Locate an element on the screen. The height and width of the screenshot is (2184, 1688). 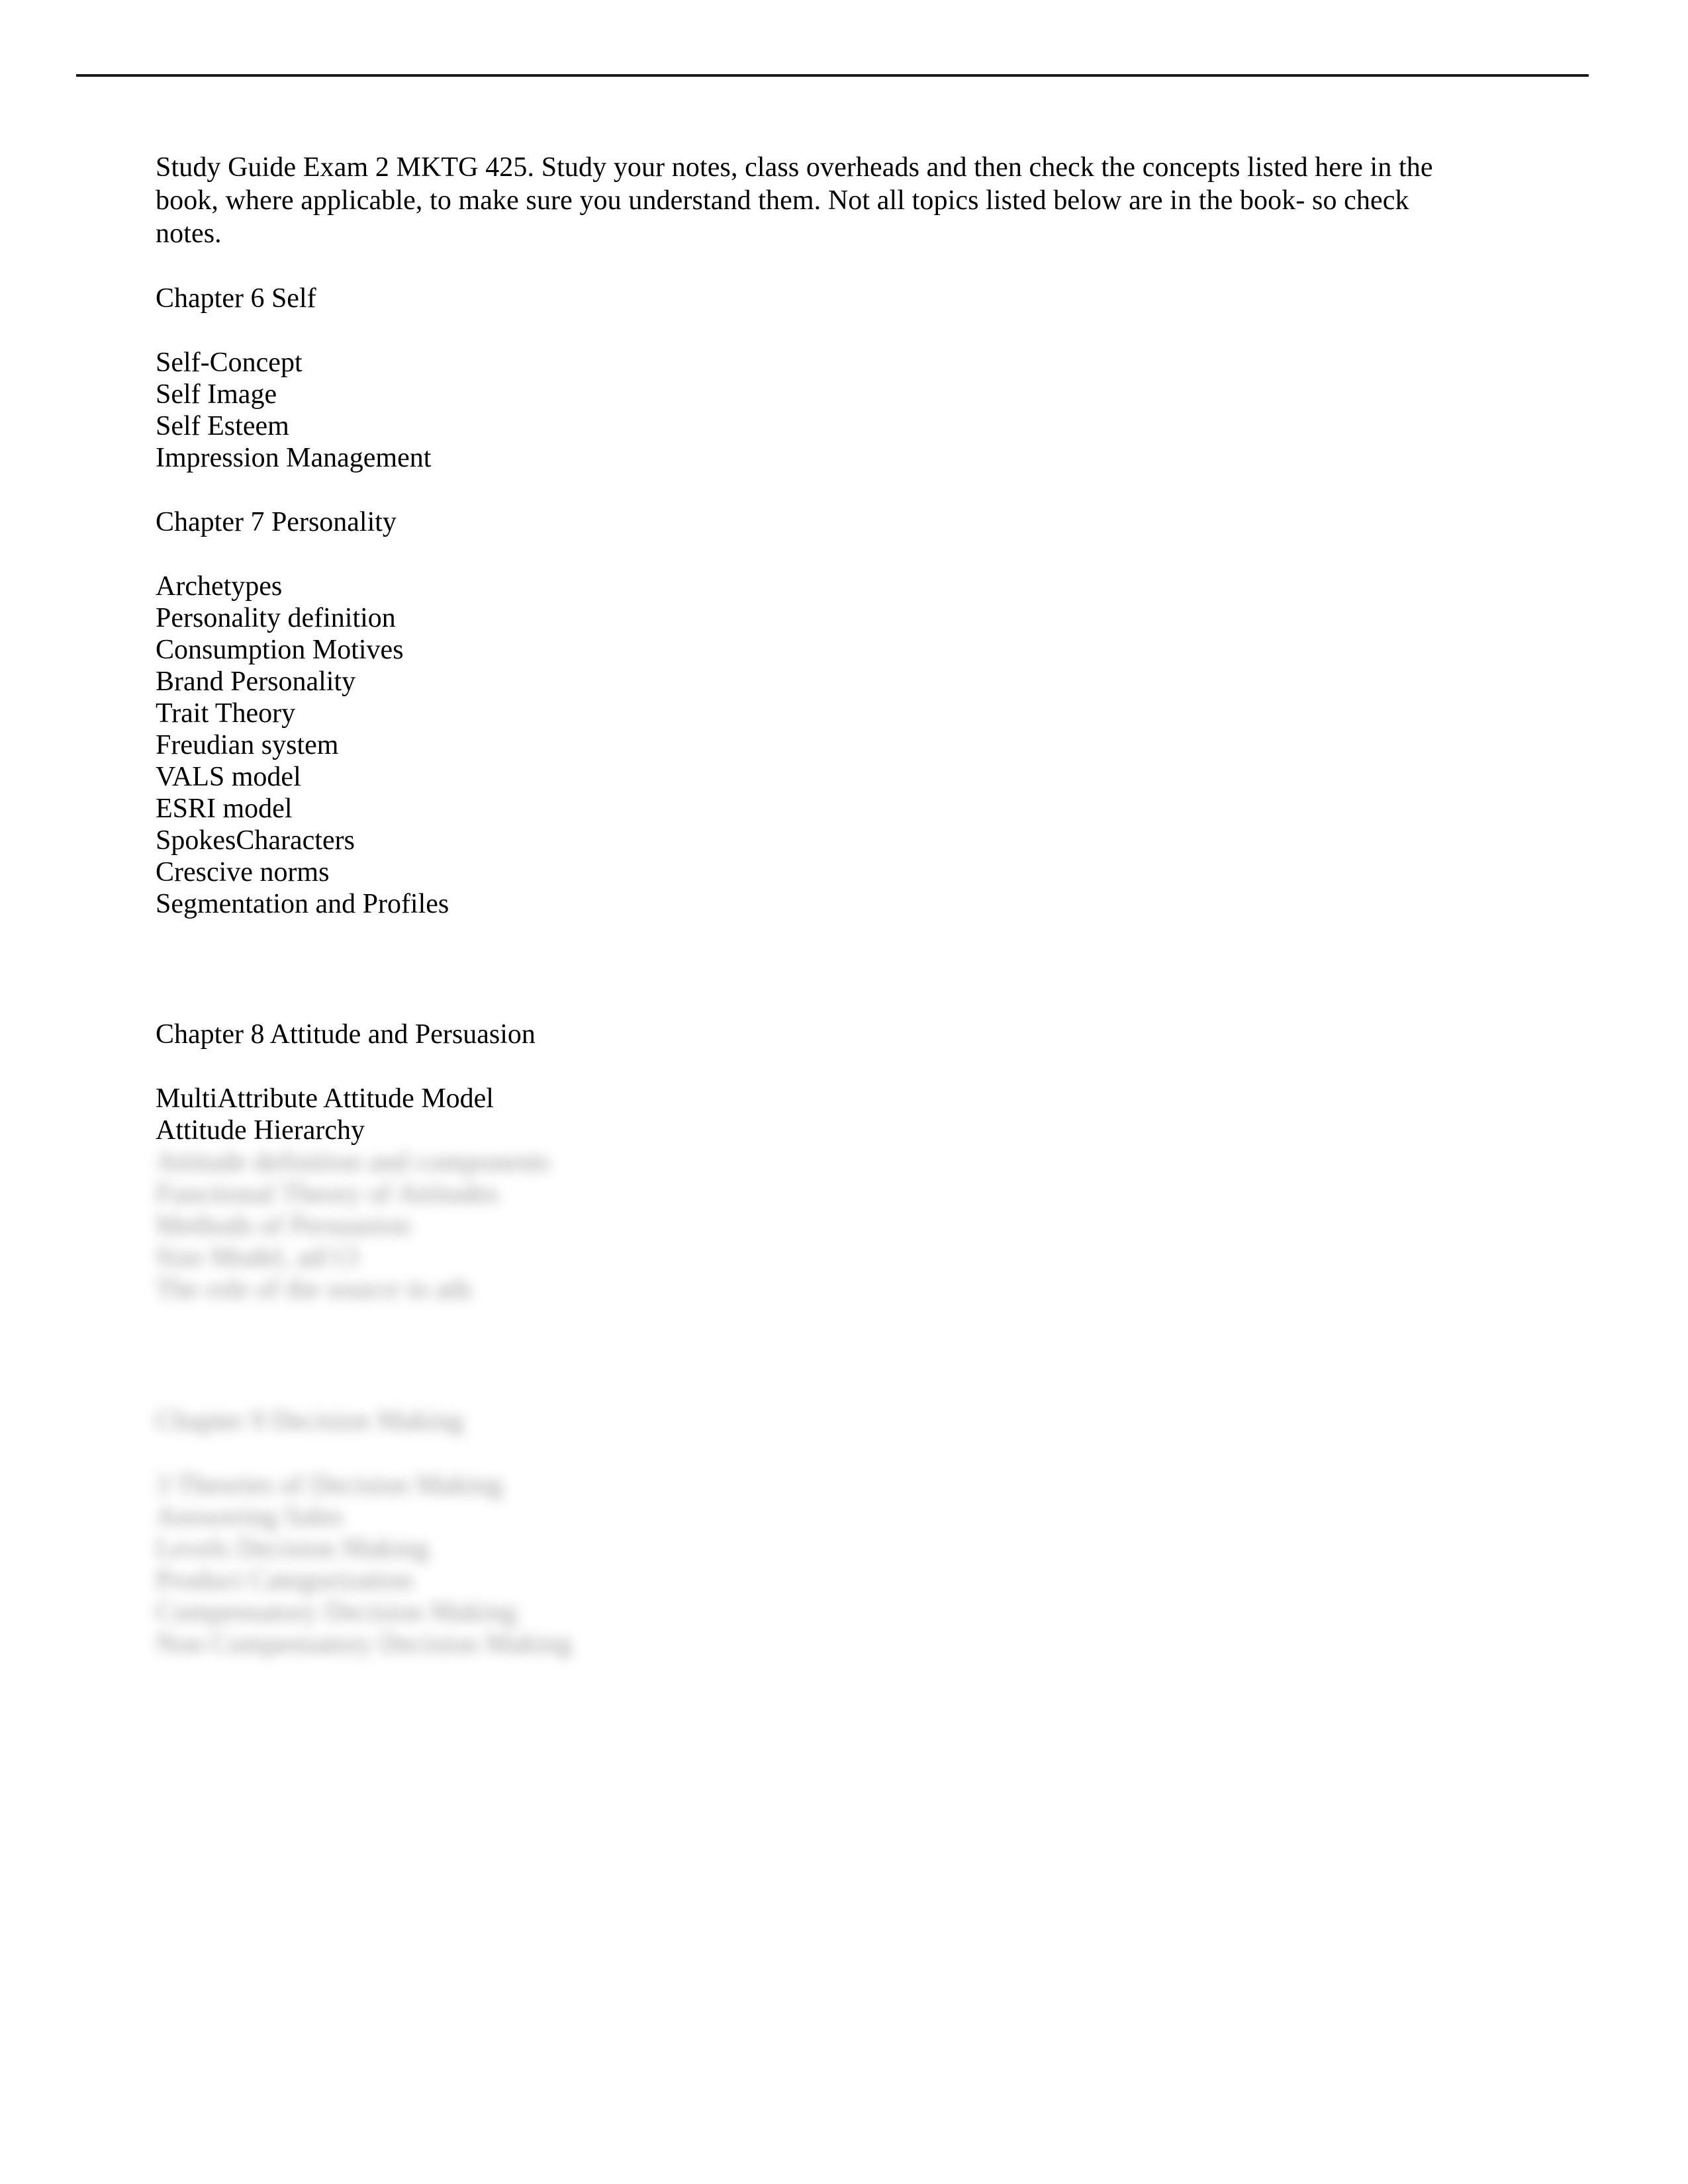
section-heading-chapter-8: Chapter 8 Attitude and Persuasion is located at coordinates (346, 1034).